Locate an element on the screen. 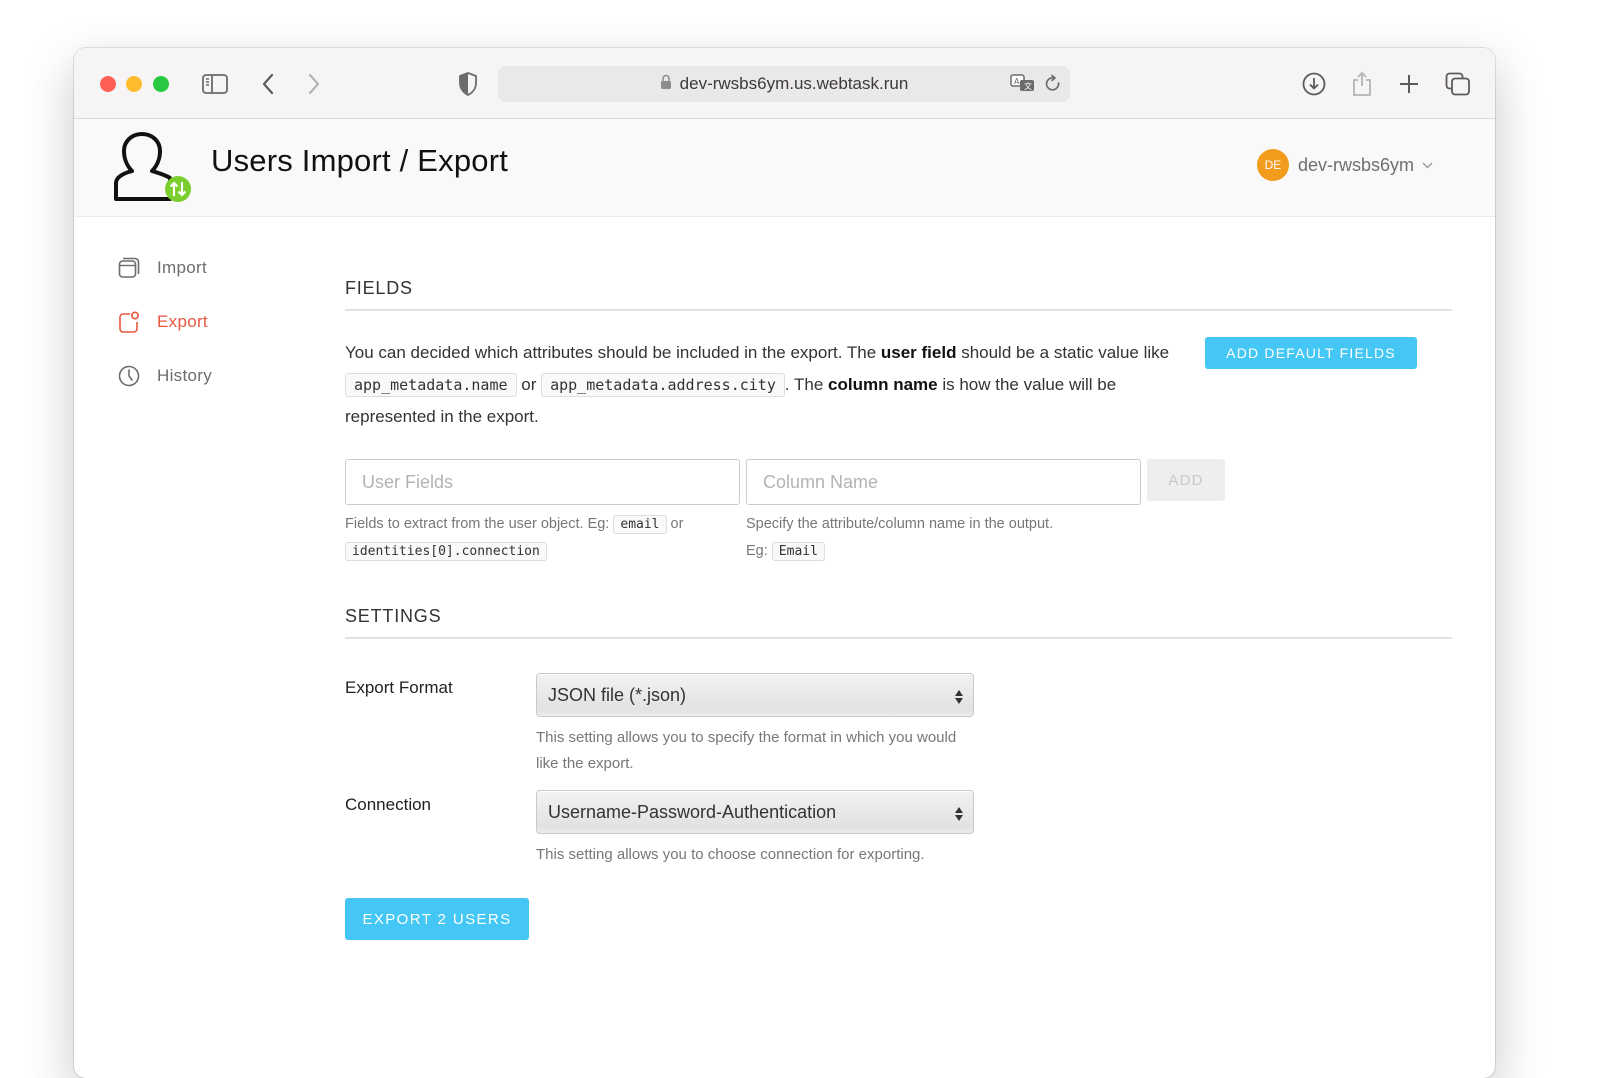 The image size is (1600, 1078). back-icon is located at coordinates (268, 84).